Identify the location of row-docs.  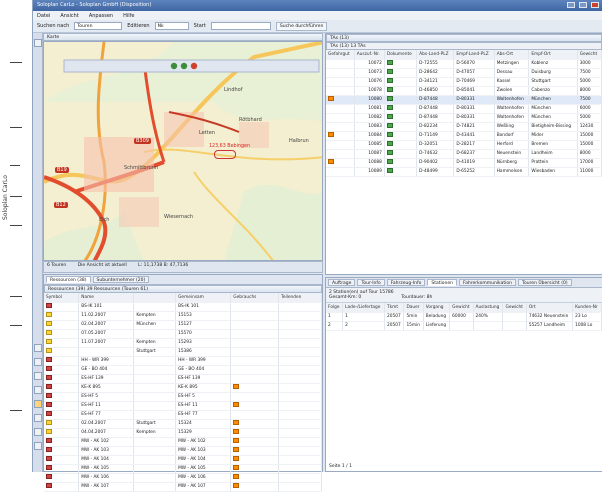
(401, 163).